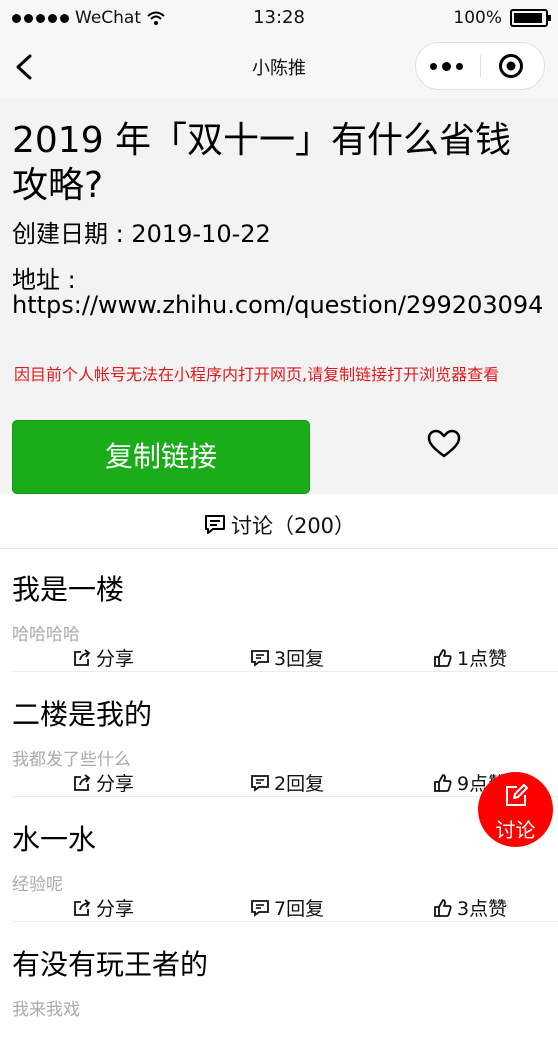 The image size is (558, 1048). I want to click on address-label: 地址 :, so click(44, 280).